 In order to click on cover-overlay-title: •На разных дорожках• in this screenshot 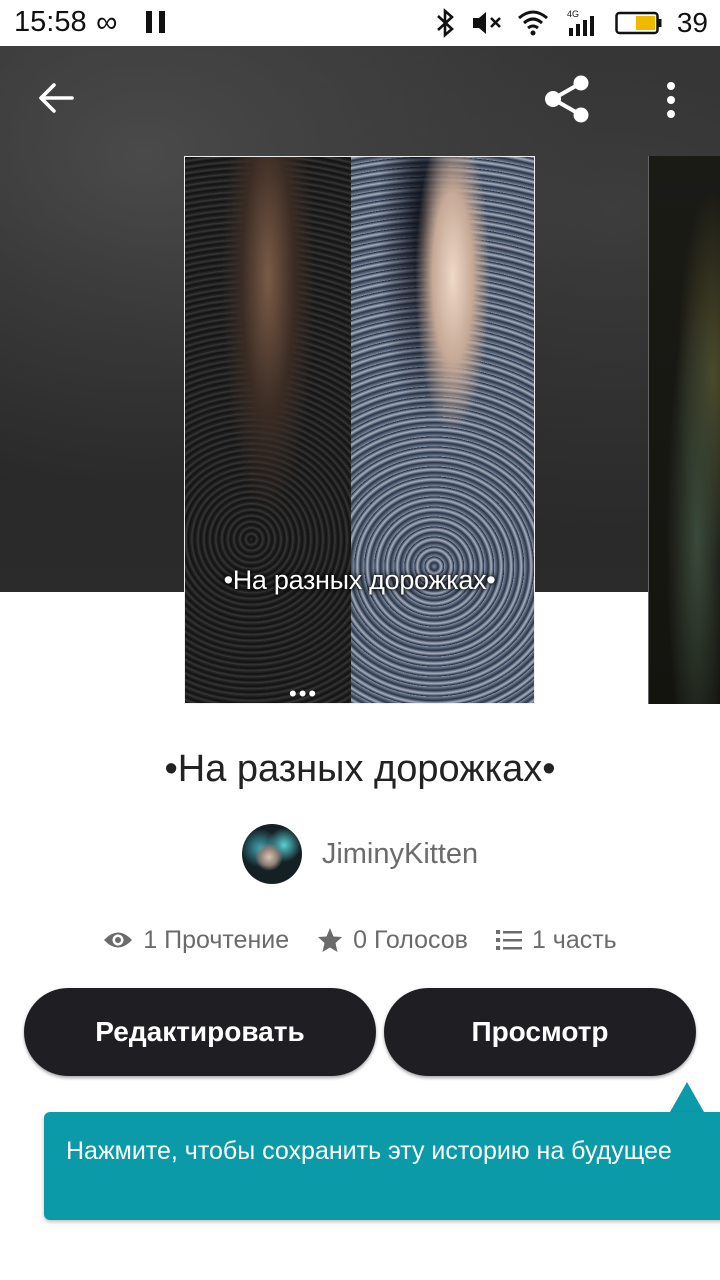, I will do `click(359, 580)`.